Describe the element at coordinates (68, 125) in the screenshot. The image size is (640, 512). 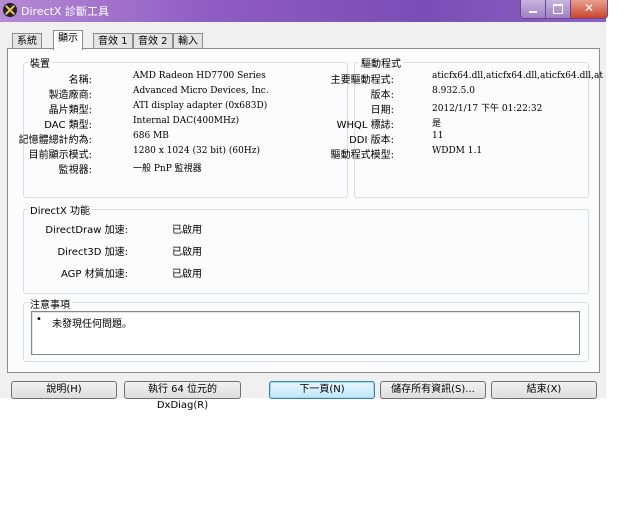
I see `dac-type-label: DAC 類型:` at that location.